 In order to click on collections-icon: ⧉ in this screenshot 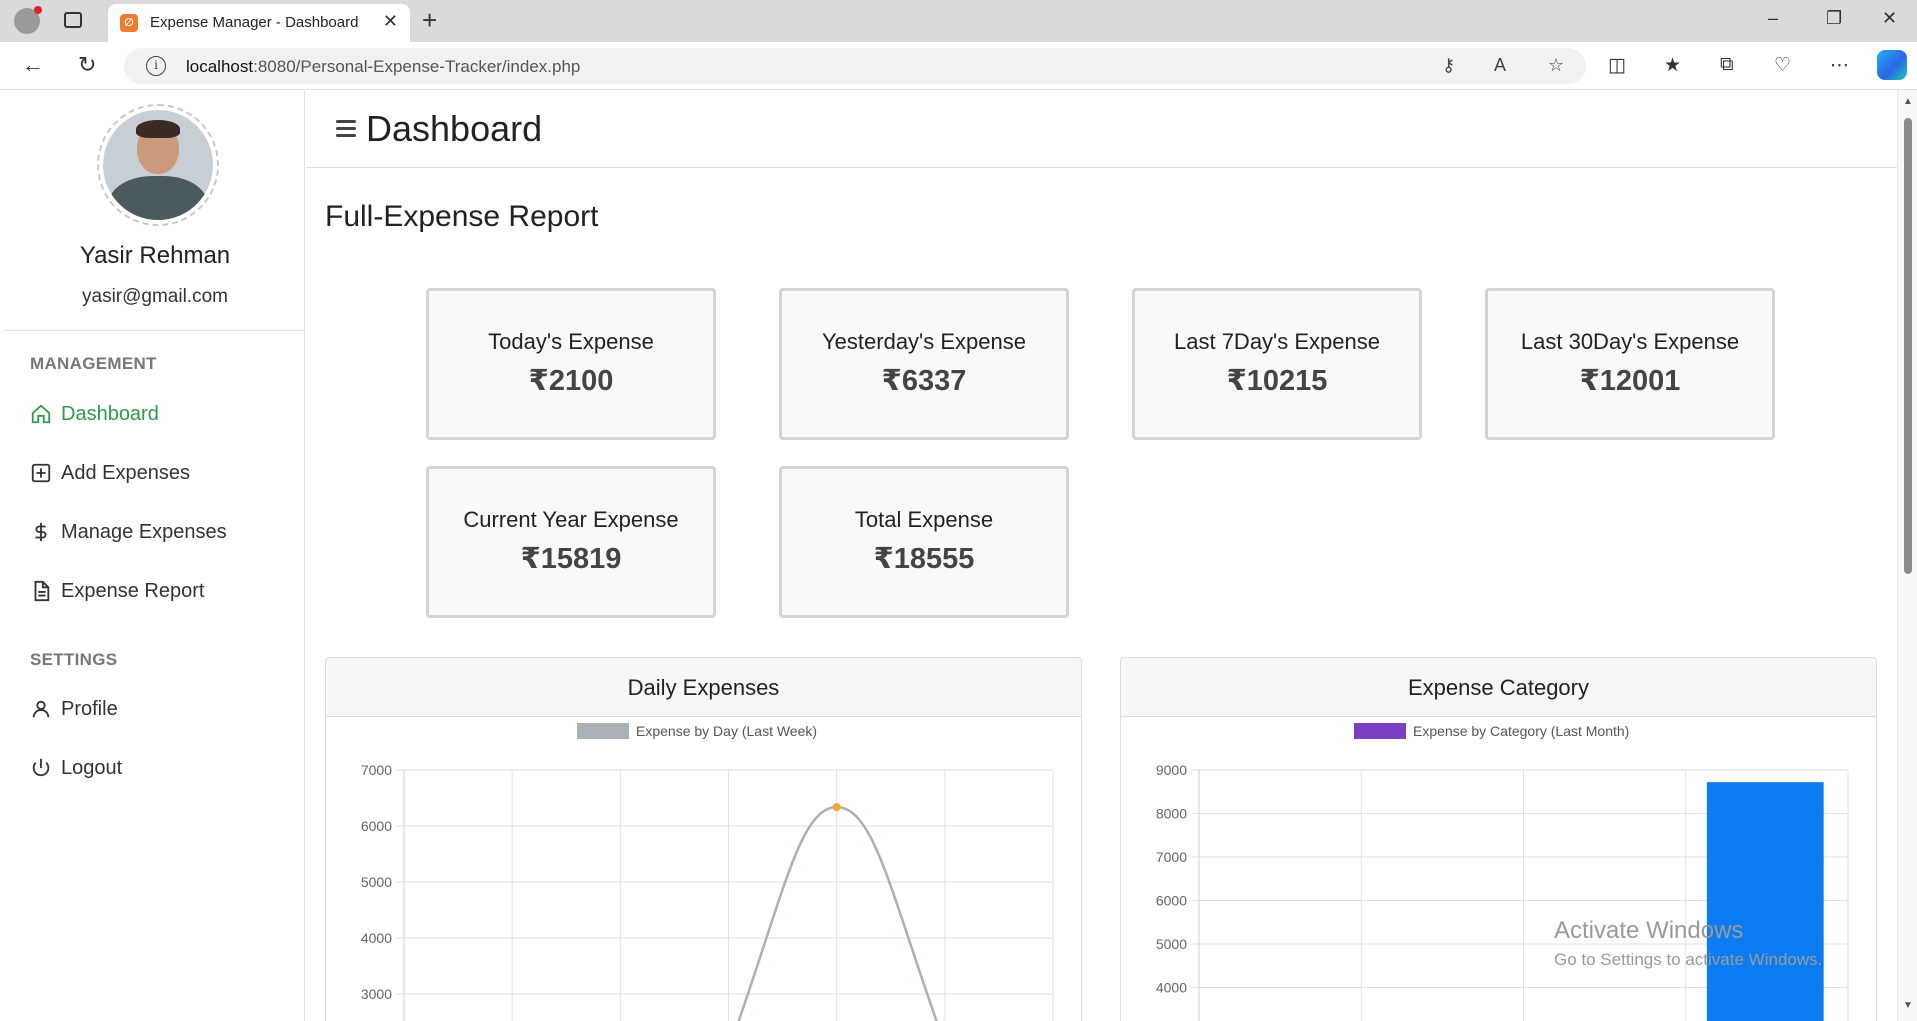, I will do `click(1727, 65)`.